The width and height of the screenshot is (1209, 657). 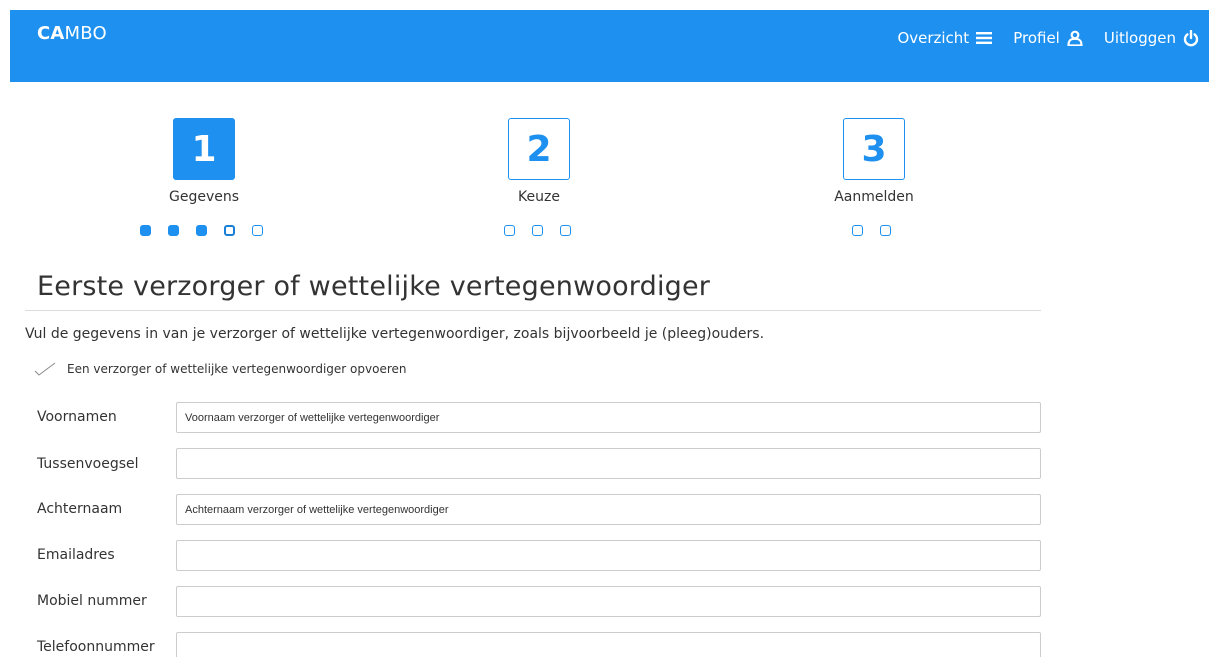 I want to click on step-2-progress-dots, so click(x=537, y=230).